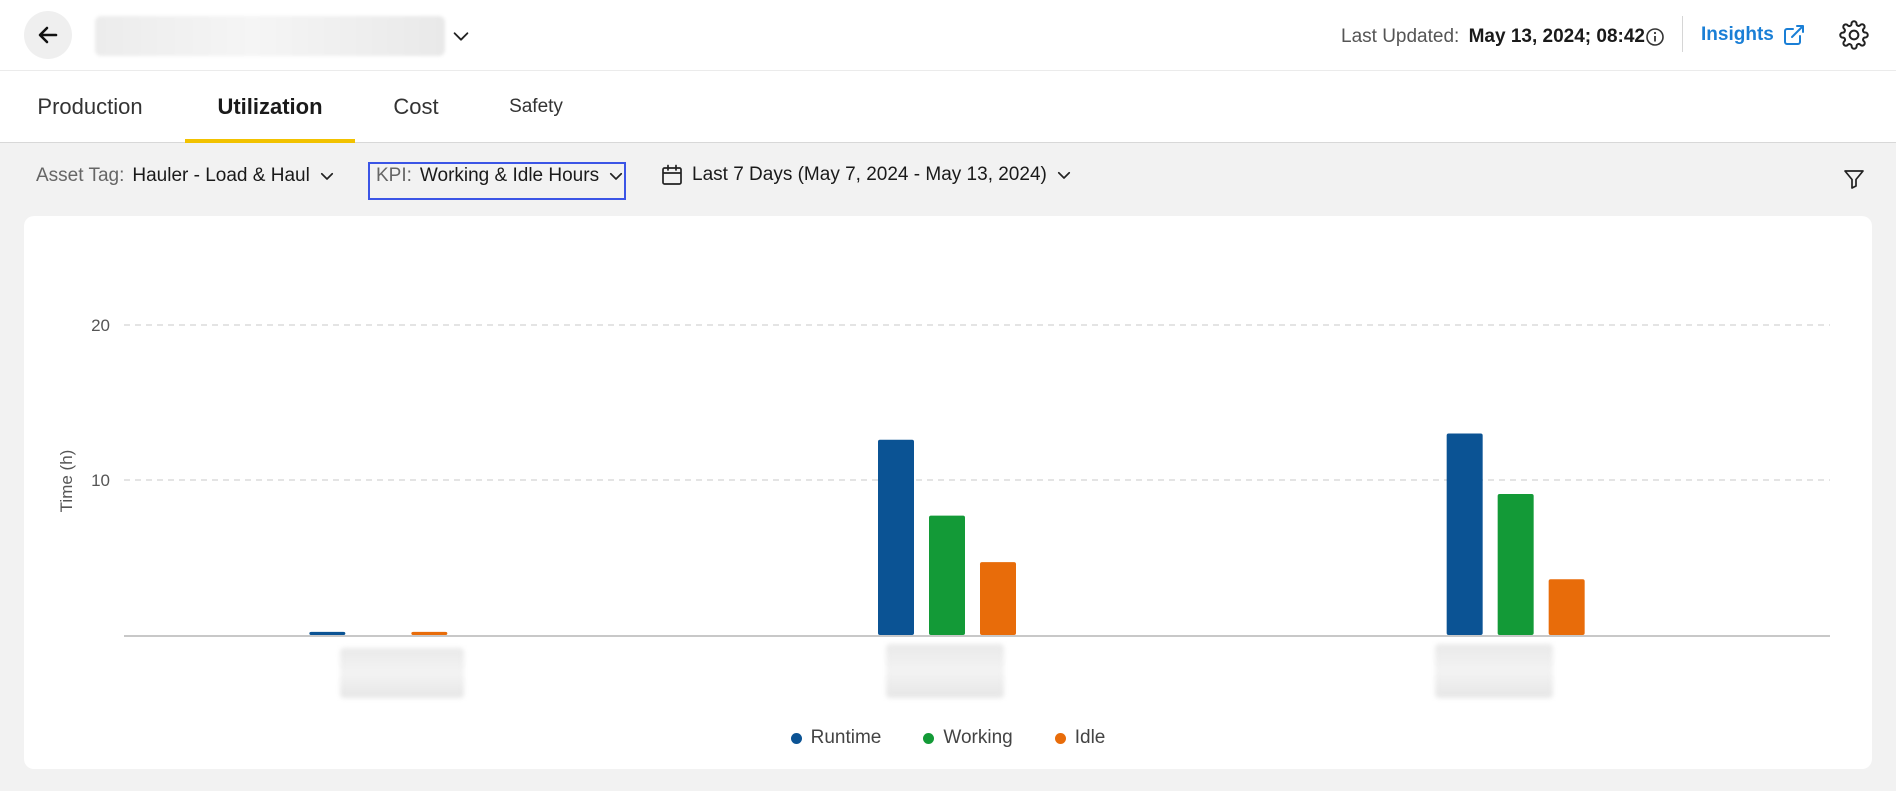 The width and height of the screenshot is (1896, 791). What do you see at coordinates (1793, 35) in the screenshot?
I see `external-link-icon` at bounding box center [1793, 35].